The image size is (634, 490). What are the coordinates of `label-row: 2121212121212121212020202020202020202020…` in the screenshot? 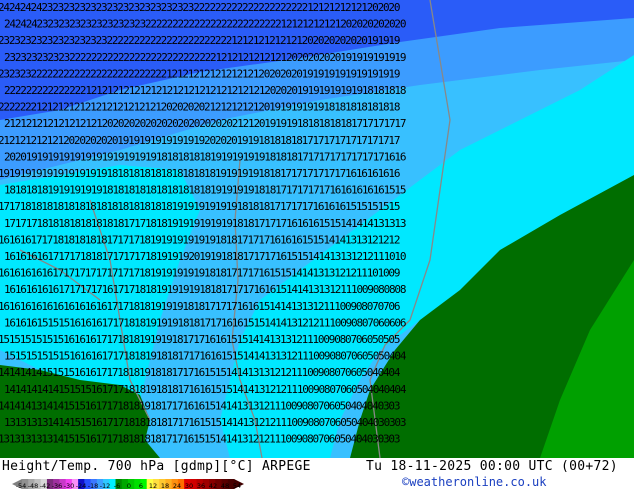 It's located at (205, 123).